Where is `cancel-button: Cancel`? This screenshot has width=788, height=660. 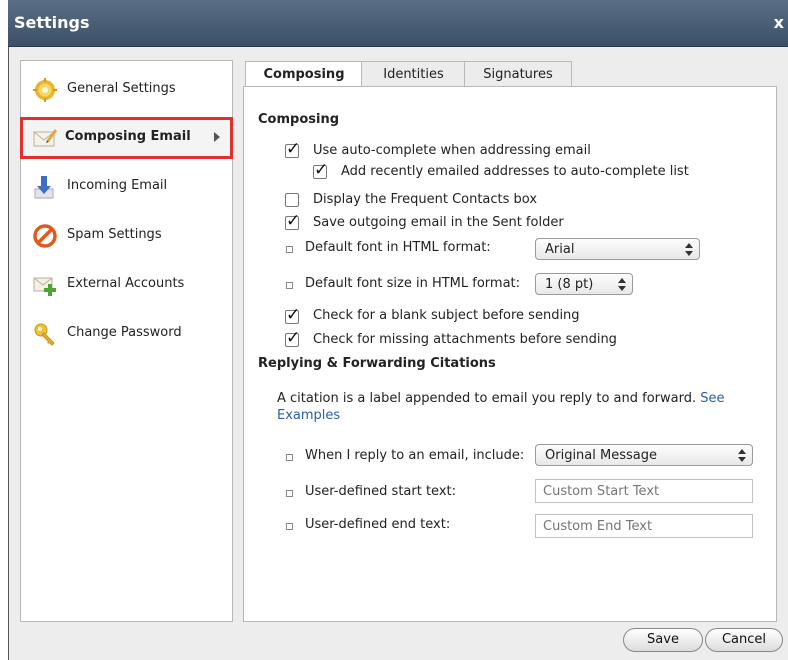 cancel-button: Cancel is located at coordinates (744, 640).